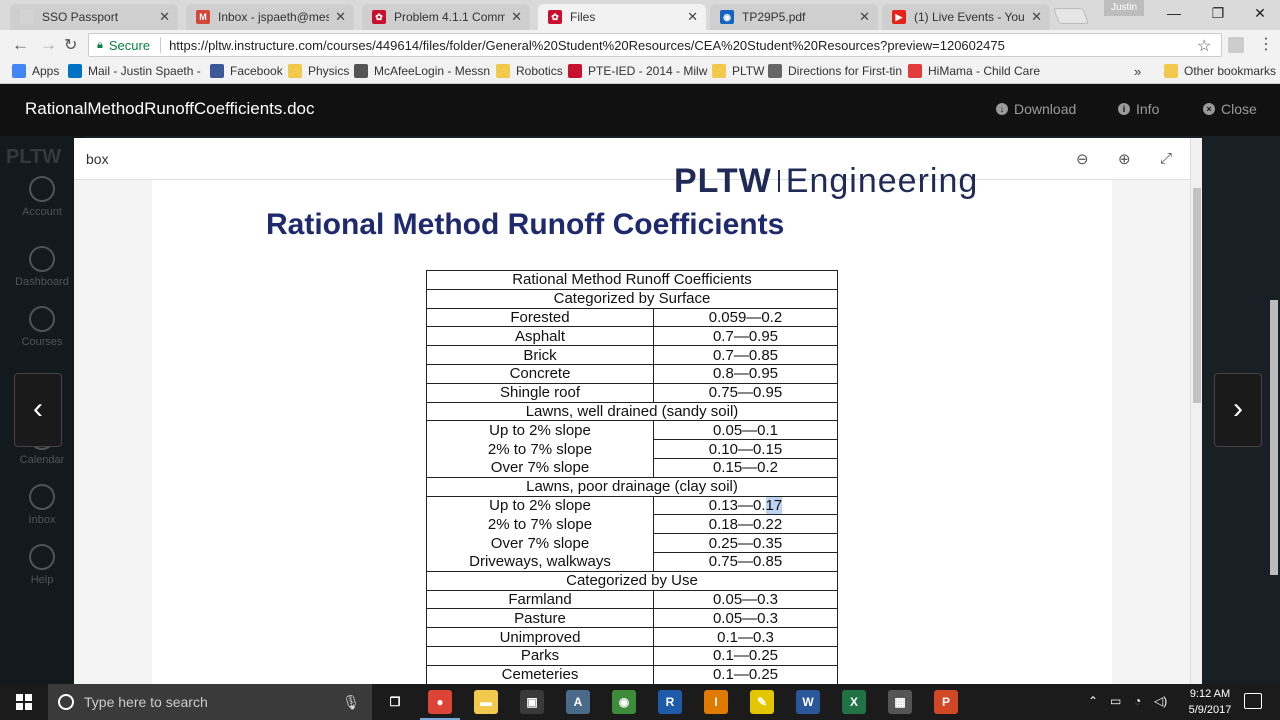 The height and width of the screenshot is (720, 1280). Describe the element at coordinates (540, 392) in the screenshot. I see `surface-type-cell: Shingle roof` at that location.